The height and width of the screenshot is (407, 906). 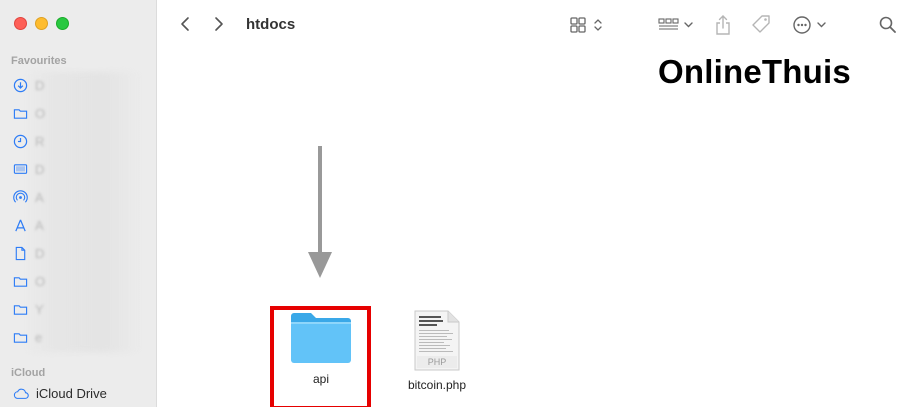 I want to click on minimize-window-button, so click(x=41, y=23).